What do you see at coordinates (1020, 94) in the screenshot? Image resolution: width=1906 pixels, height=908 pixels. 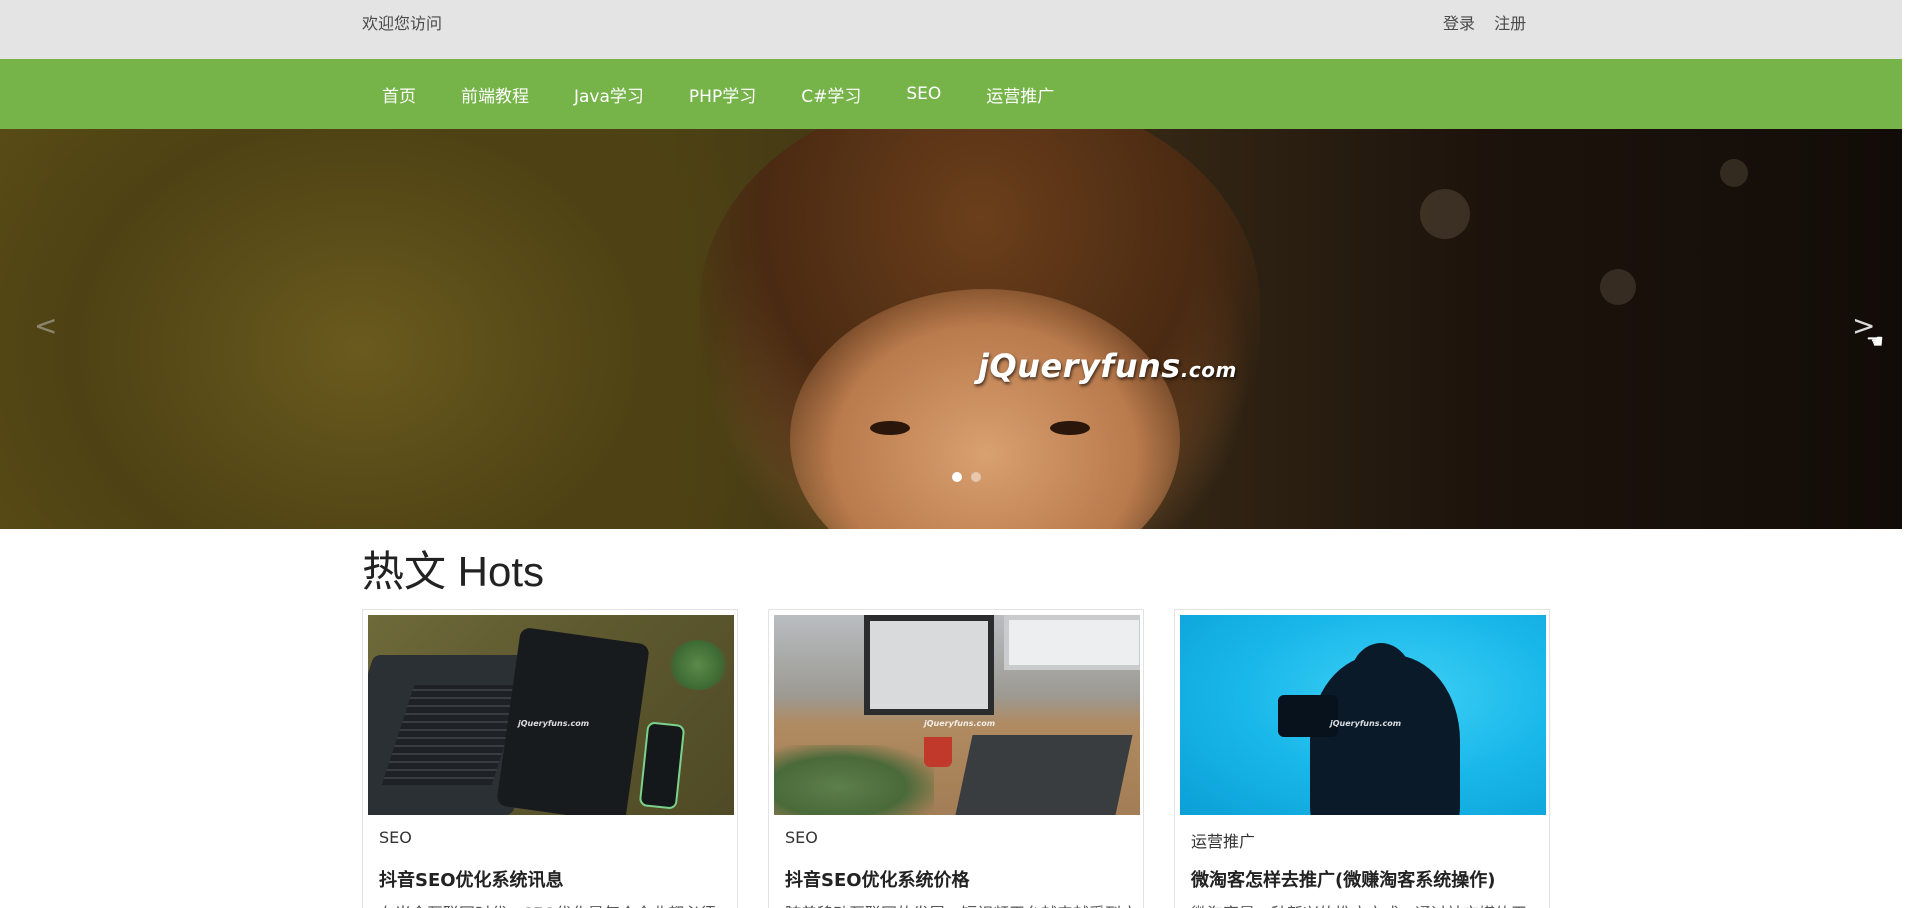 I see `nav-item-marketing: 运营推广` at bounding box center [1020, 94].